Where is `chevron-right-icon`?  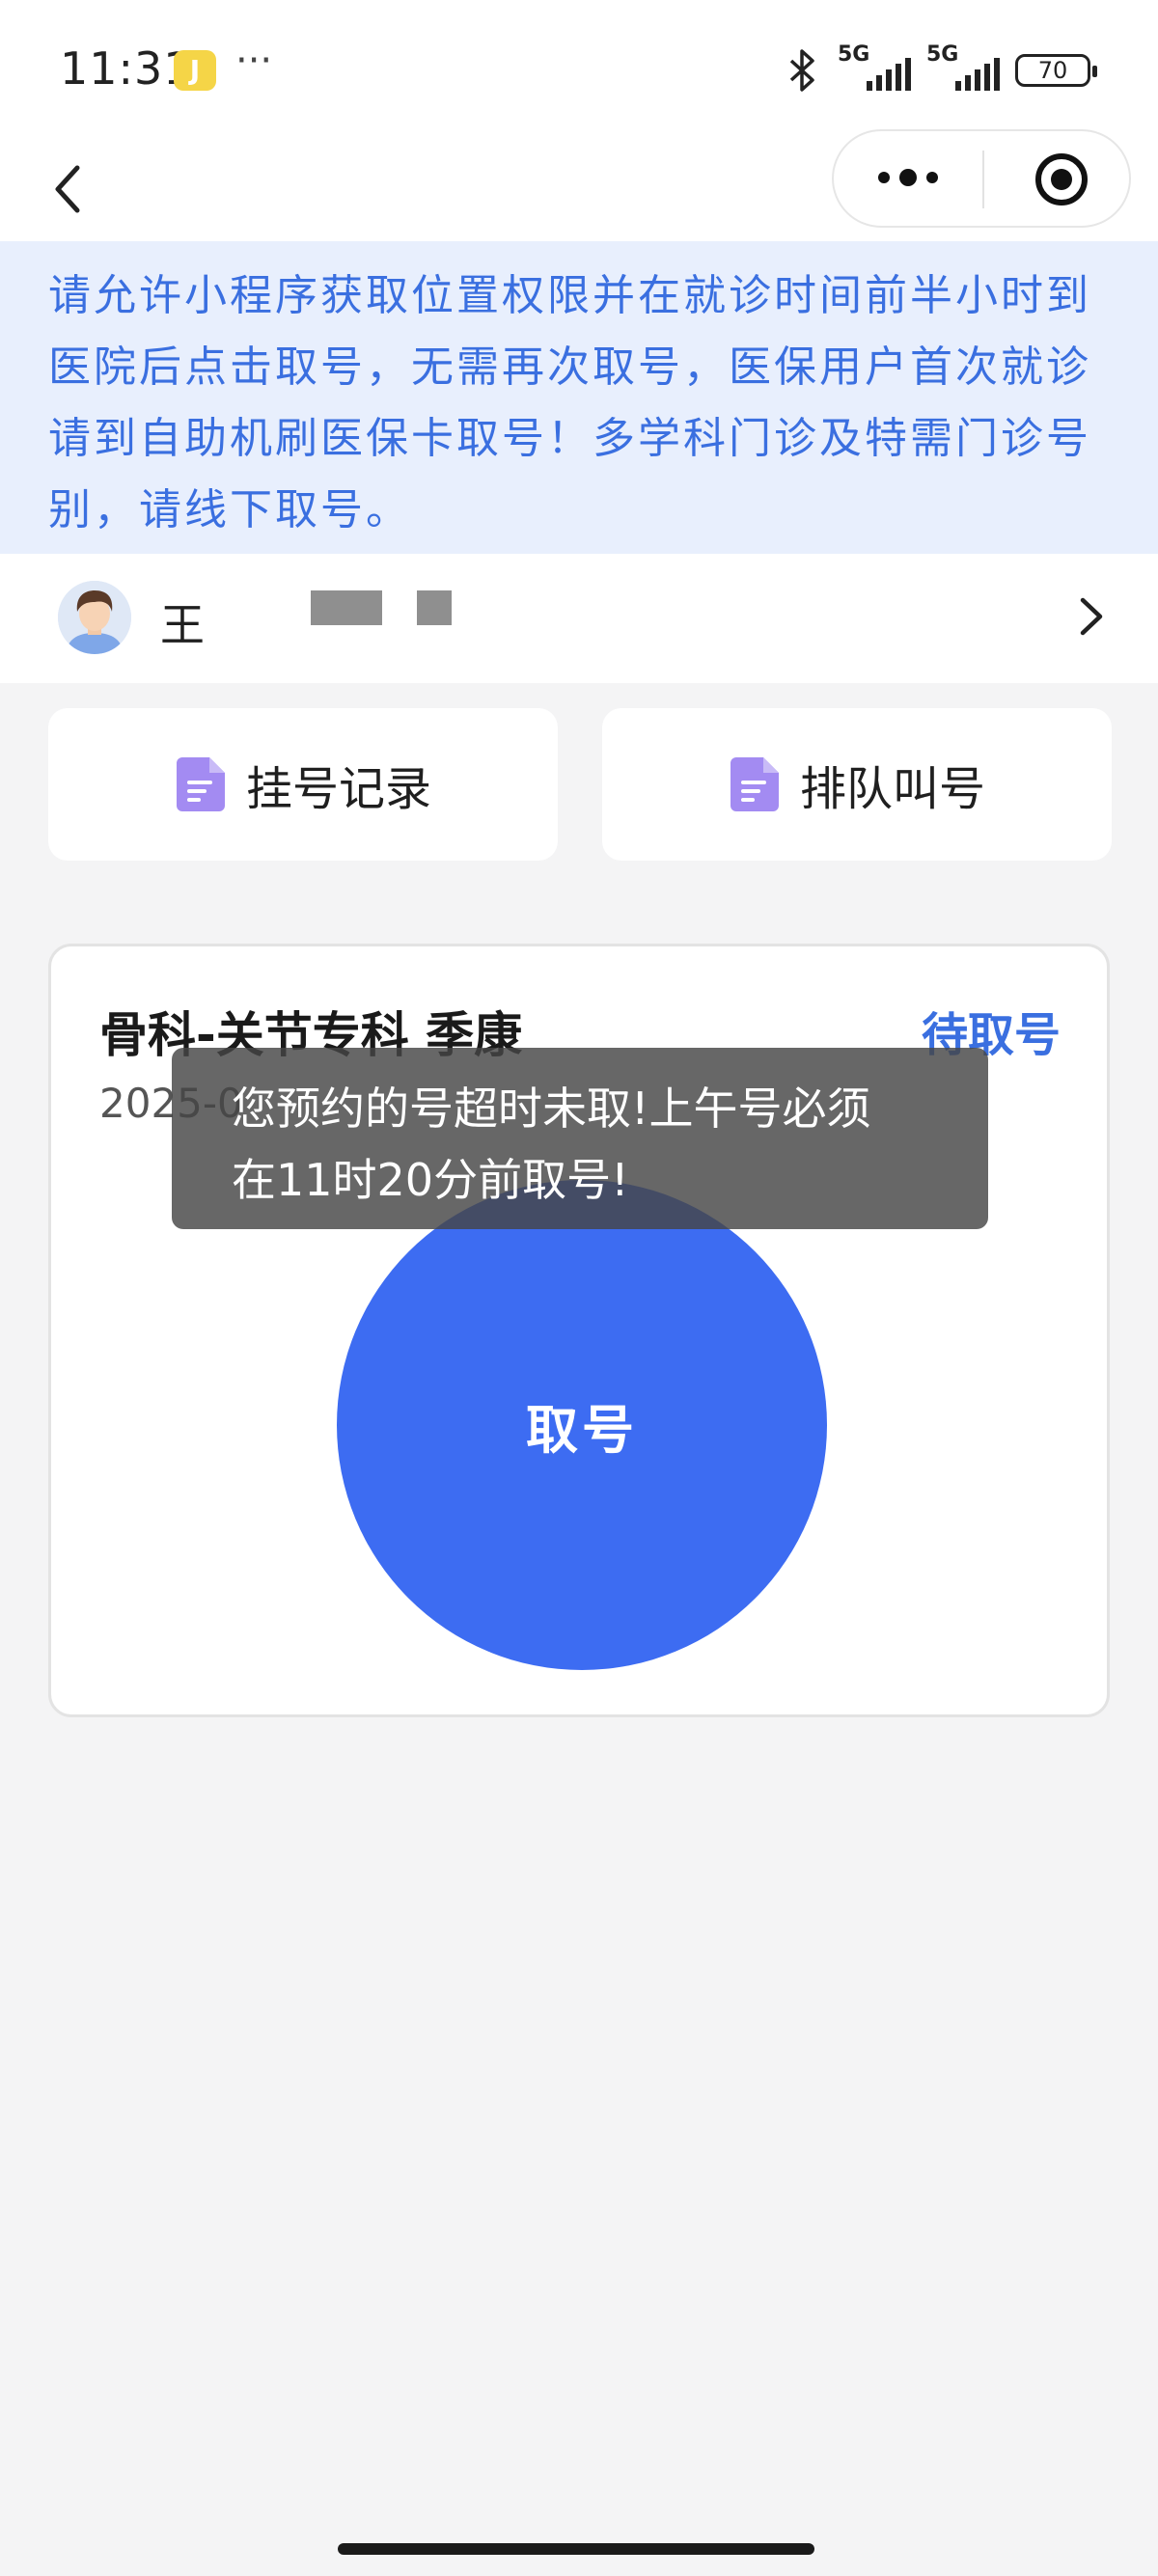 chevron-right-icon is located at coordinates (1091, 617).